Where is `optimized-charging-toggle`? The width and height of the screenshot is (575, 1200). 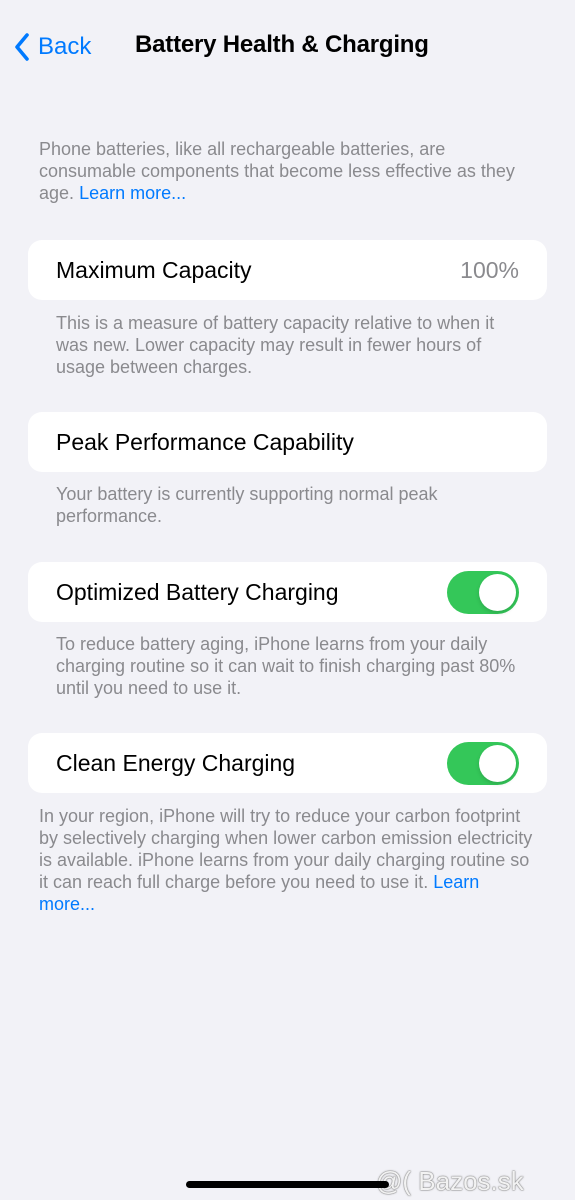 optimized-charging-toggle is located at coordinates (483, 592).